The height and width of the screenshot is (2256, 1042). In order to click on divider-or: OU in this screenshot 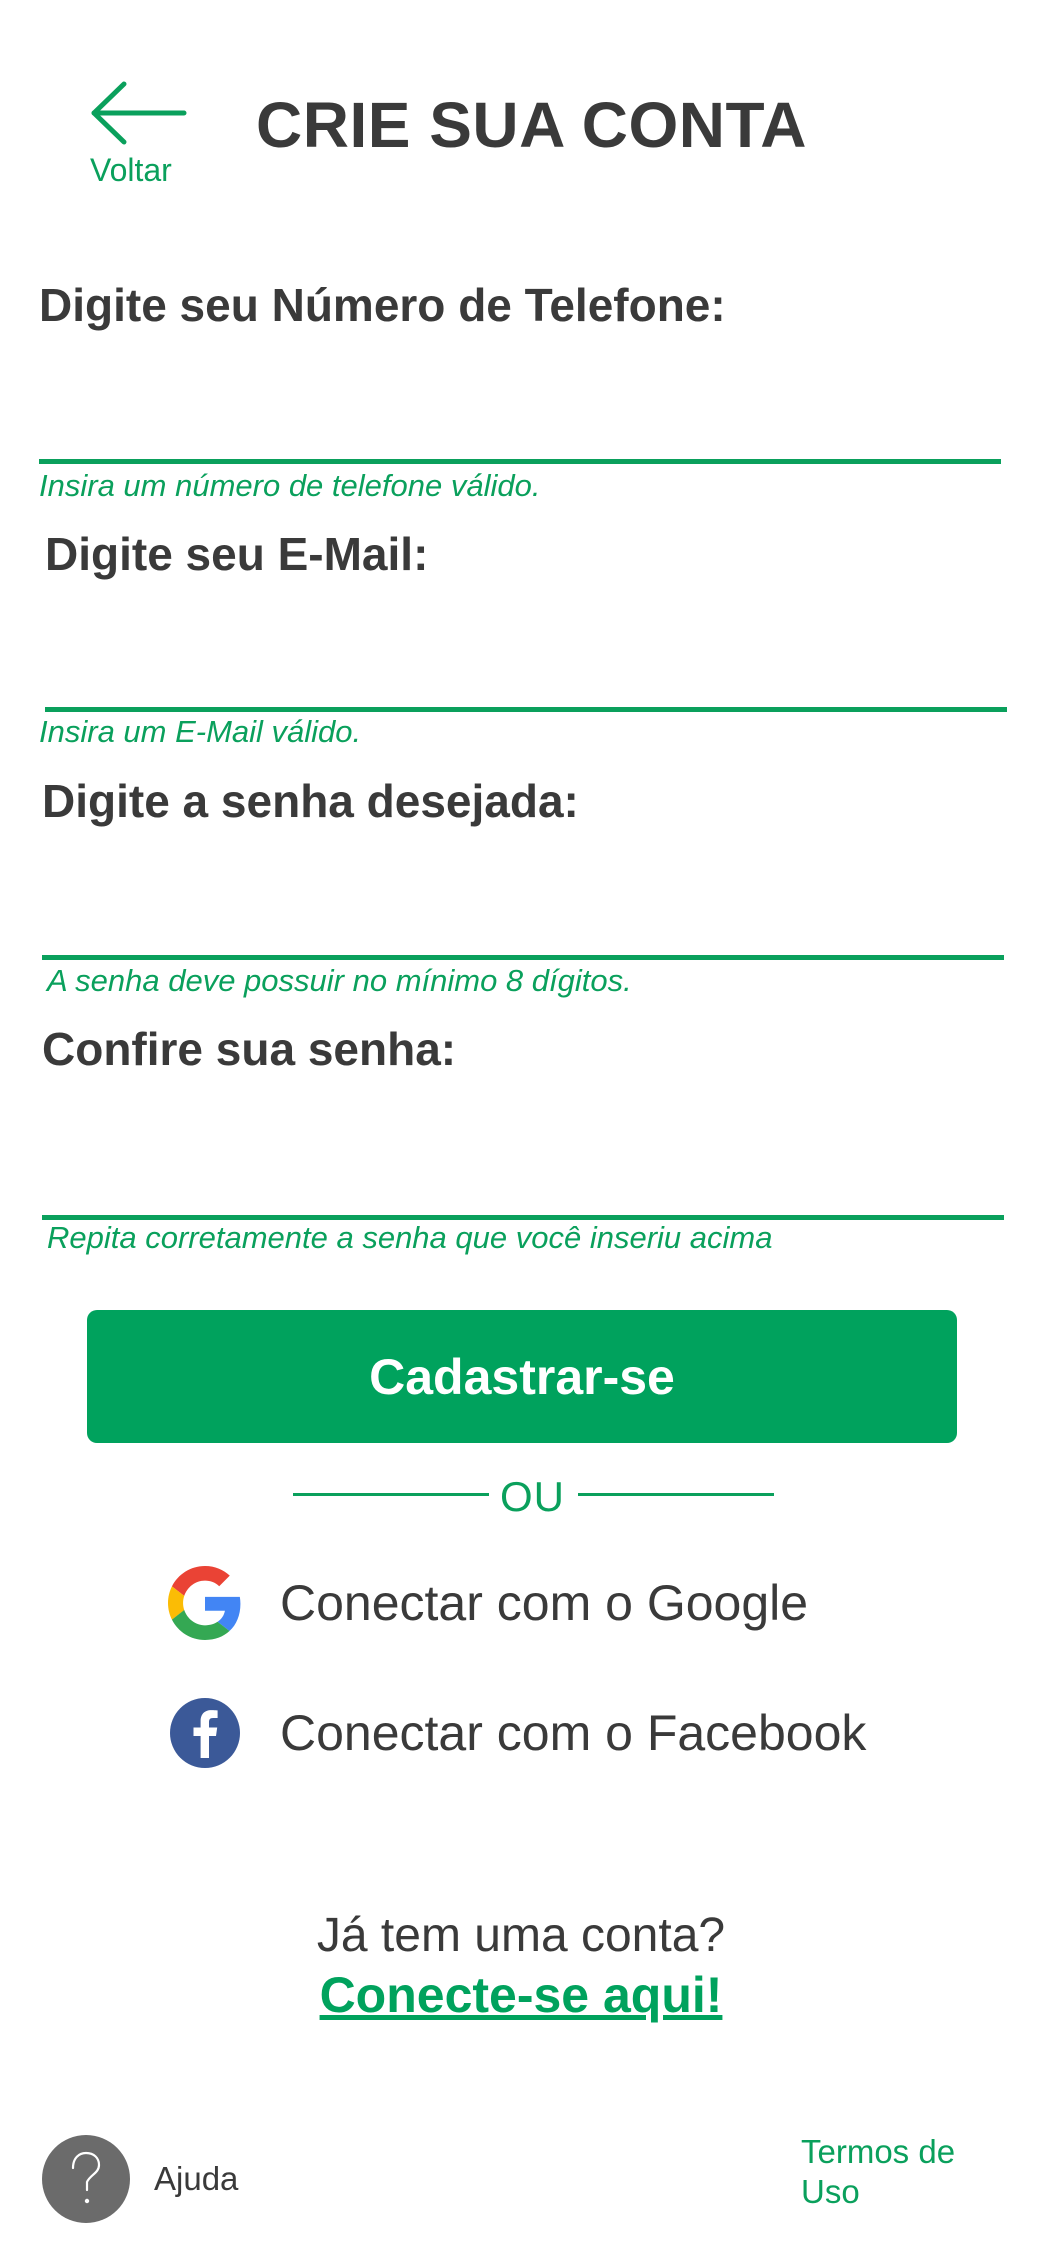, I will do `click(532, 1496)`.